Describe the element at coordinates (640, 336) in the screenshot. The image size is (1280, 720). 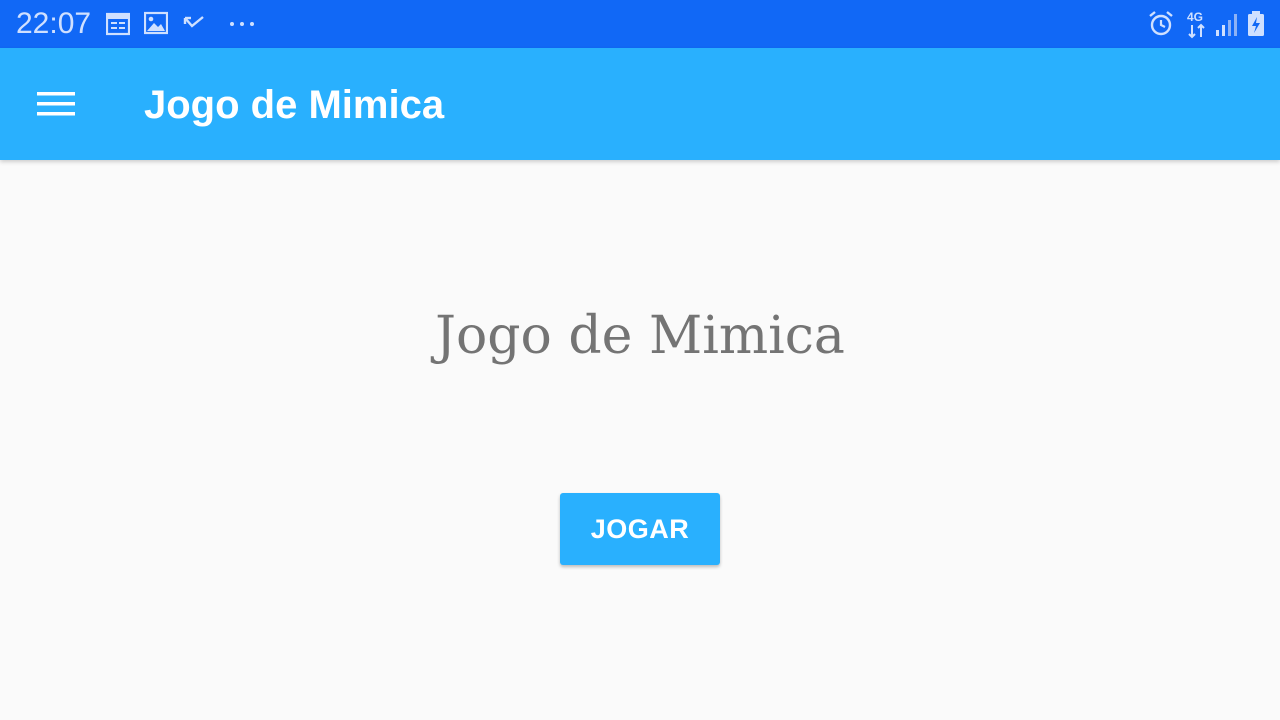
I see `page-title: Jogo de Mimica` at that location.